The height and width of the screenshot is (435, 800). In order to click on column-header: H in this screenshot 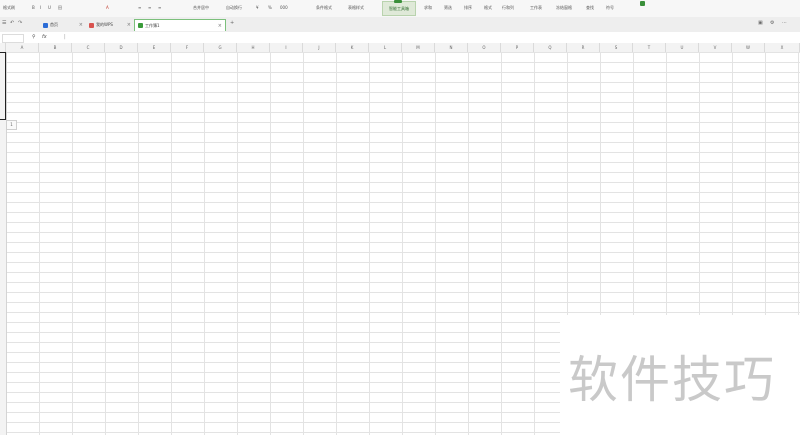, I will do `click(253, 47)`.